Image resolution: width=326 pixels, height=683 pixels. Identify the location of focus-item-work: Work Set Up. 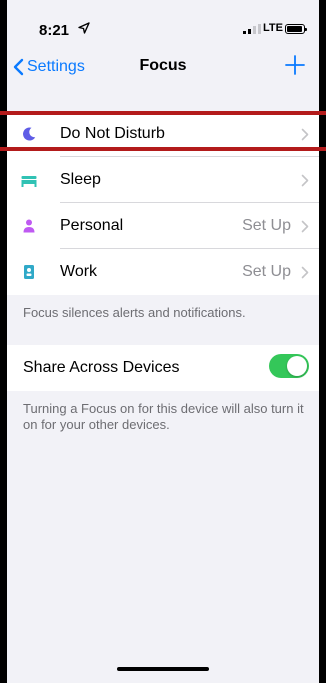
(163, 272).